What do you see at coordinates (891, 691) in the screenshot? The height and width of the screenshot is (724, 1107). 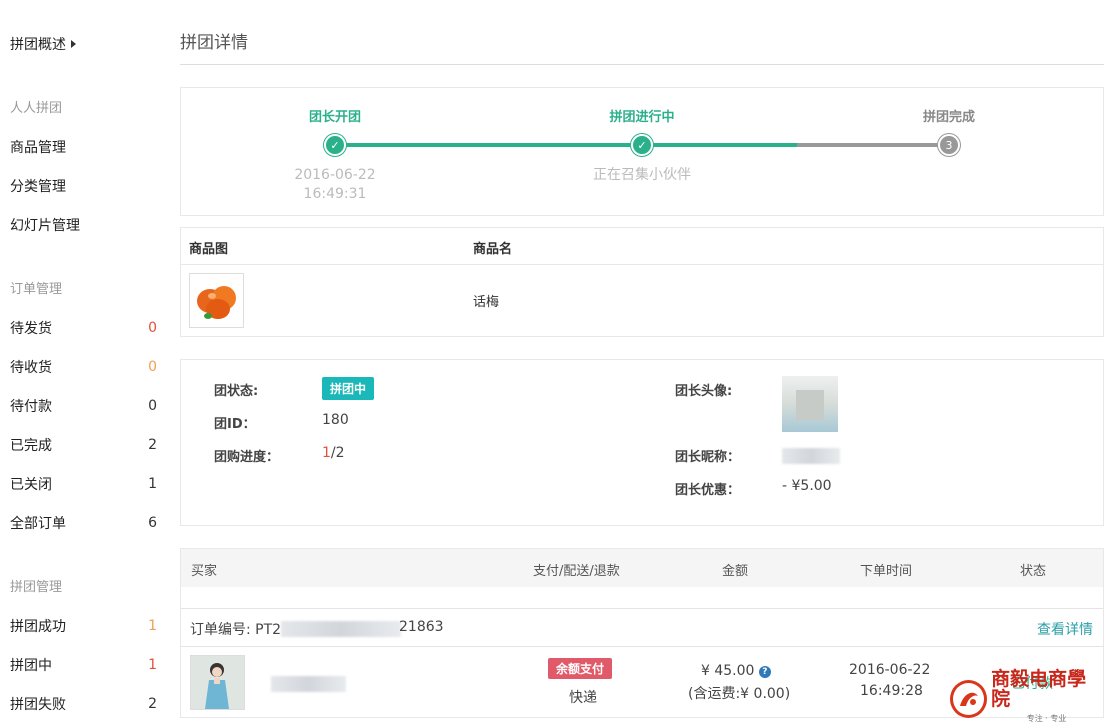 I see `order-time: 16:49:28` at bounding box center [891, 691].